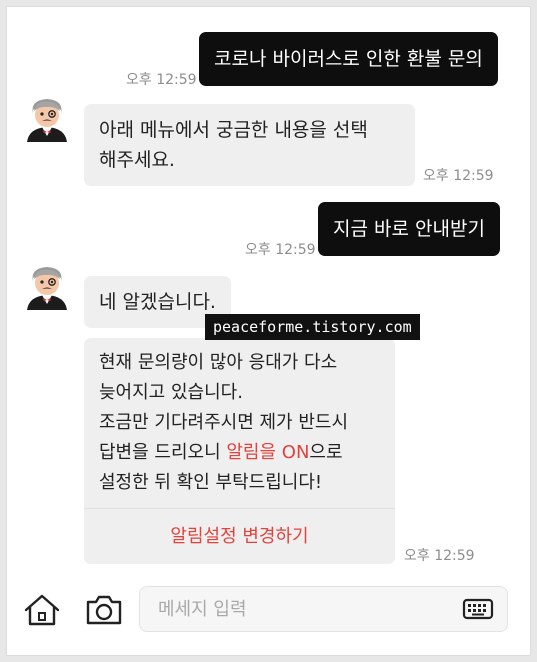 This screenshot has height=662, width=537. Describe the element at coordinates (348, 59) in the screenshot. I see `outgoing-message-bubble: 코로나 바이러스로 인한 환불 문의` at that location.